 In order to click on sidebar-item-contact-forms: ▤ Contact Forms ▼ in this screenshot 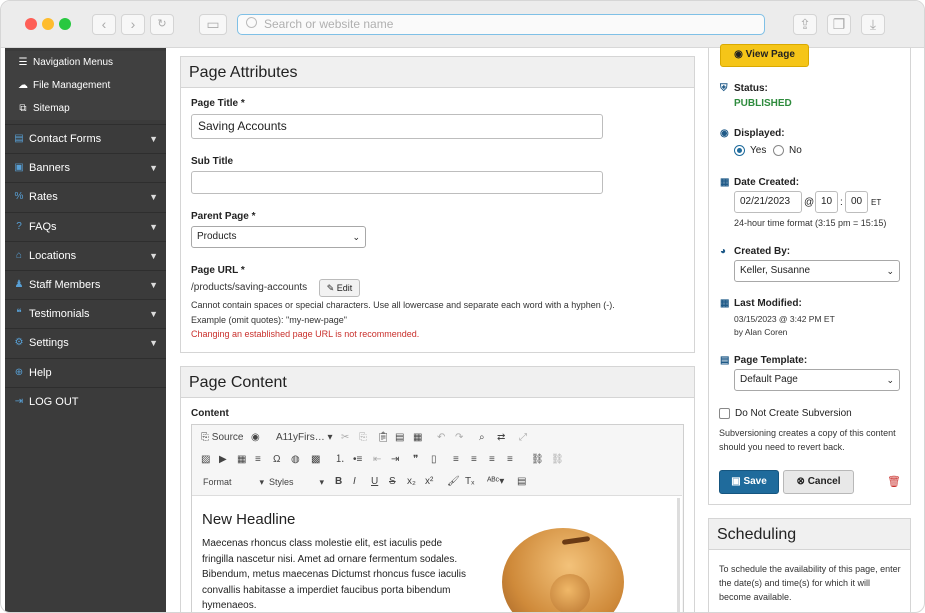, I will do `click(85, 138)`.